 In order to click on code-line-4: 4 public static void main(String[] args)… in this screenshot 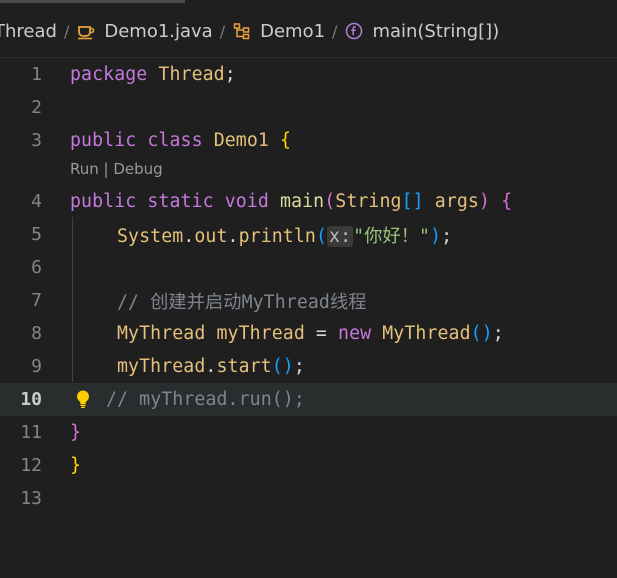, I will do `click(308, 201)`.